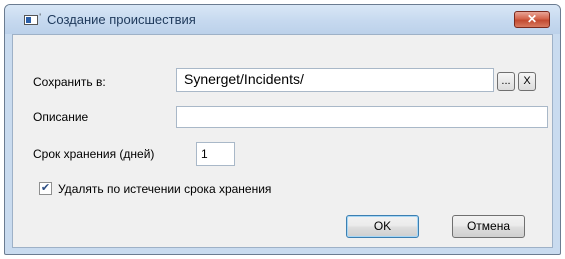 This screenshot has height=259, width=565. What do you see at coordinates (215, 154) in the screenshot?
I see `retention-days-input: 1` at bounding box center [215, 154].